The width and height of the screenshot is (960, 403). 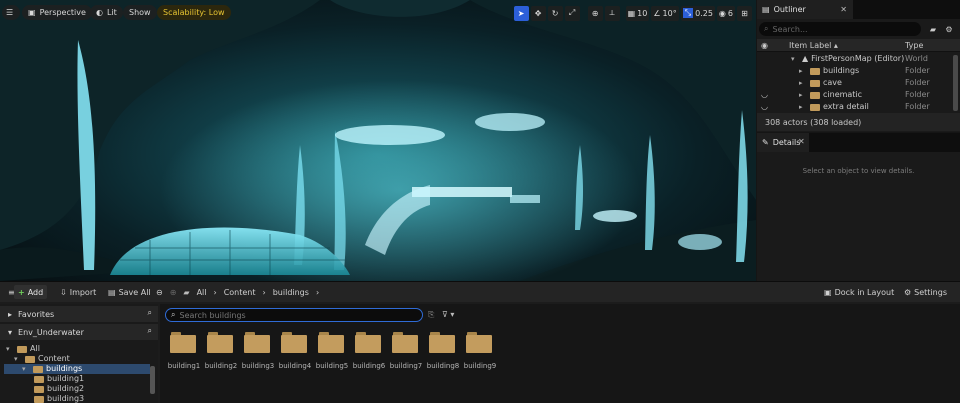 I want to click on tree-item-building2: building2, so click(x=77, y=389).